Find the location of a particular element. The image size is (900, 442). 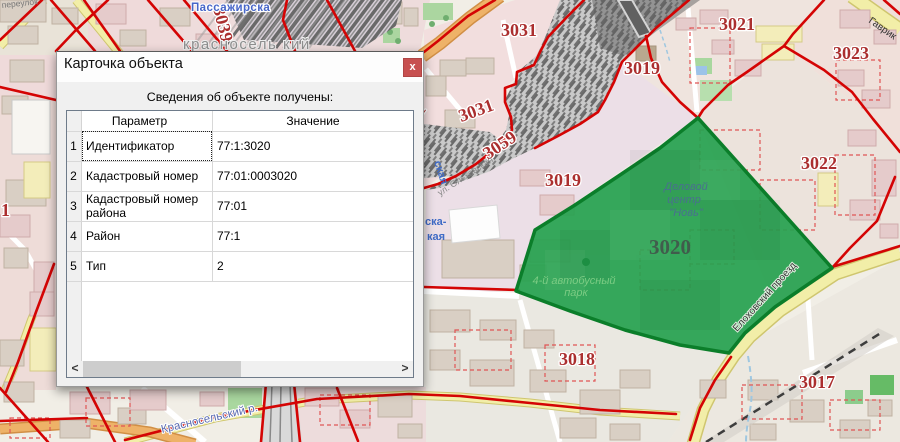

svg-text: Деловой is located at coordinates (685, 187).